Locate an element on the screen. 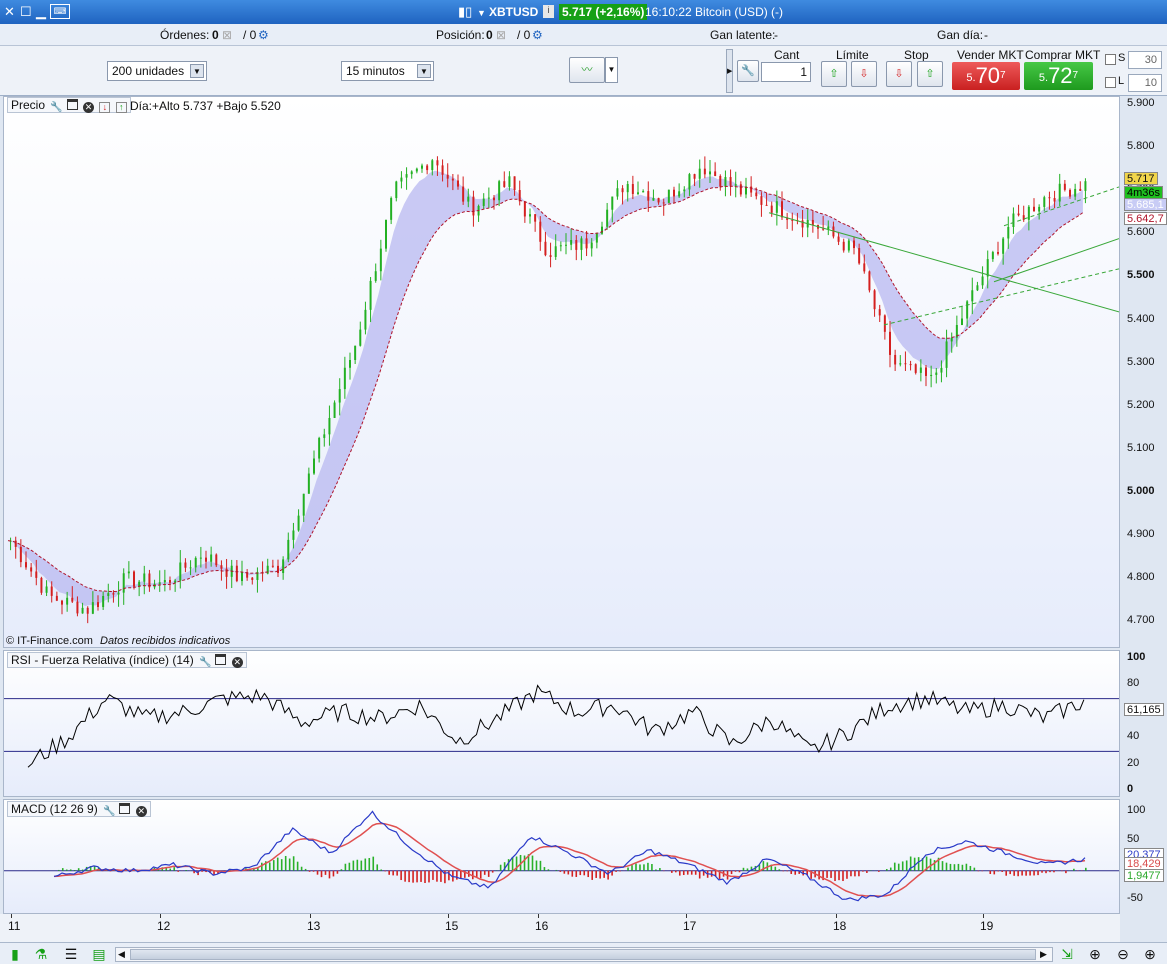 The height and width of the screenshot is (964, 1167). macd-hist-tag: 1,9477 is located at coordinates (1144, 875).